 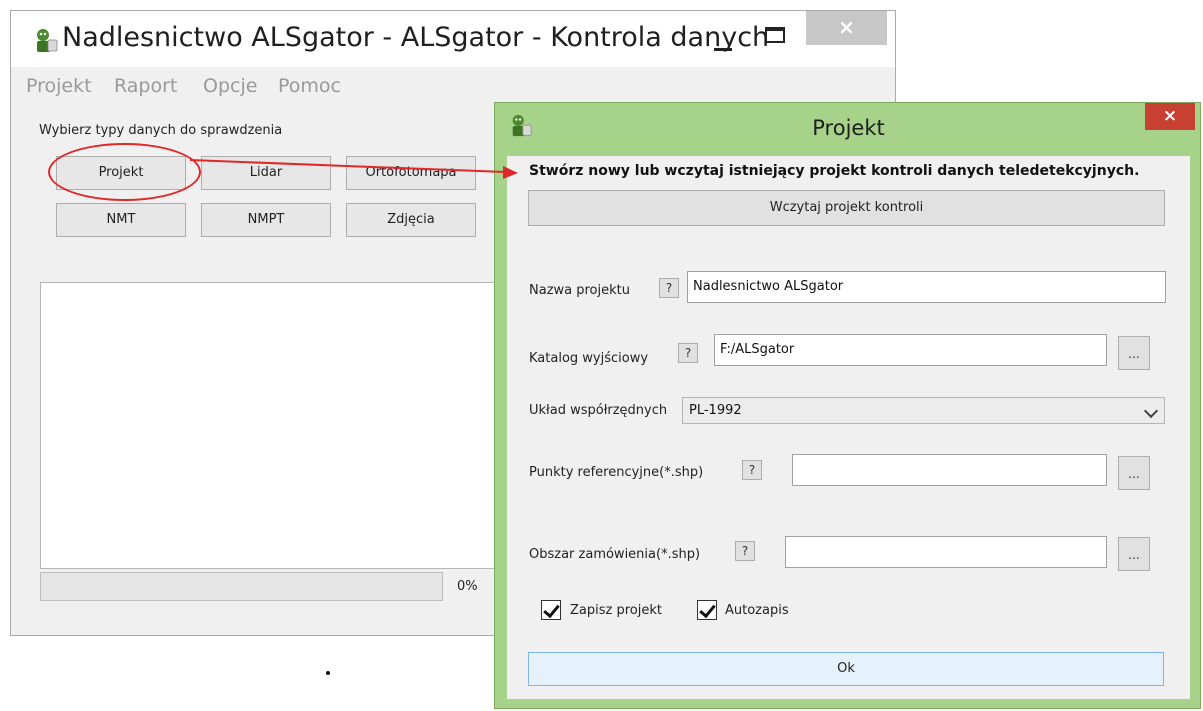 What do you see at coordinates (121, 220) in the screenshot?
I see `nmt-button: NMT` at bounding box center [121, 220].